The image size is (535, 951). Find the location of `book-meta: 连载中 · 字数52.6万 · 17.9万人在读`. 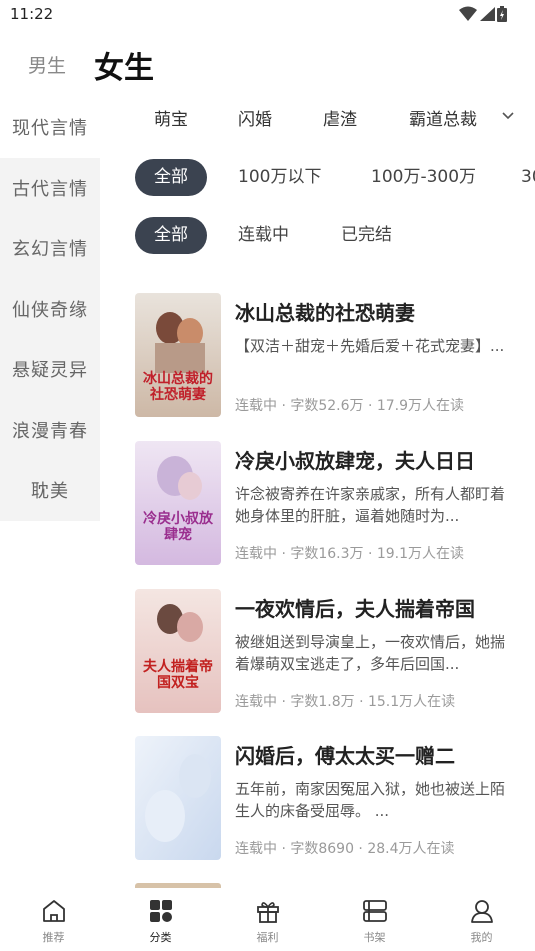

book-meta: 连载中 · 字数52.6万 · 17.9万人在读 is located at coordinates (350, 406).